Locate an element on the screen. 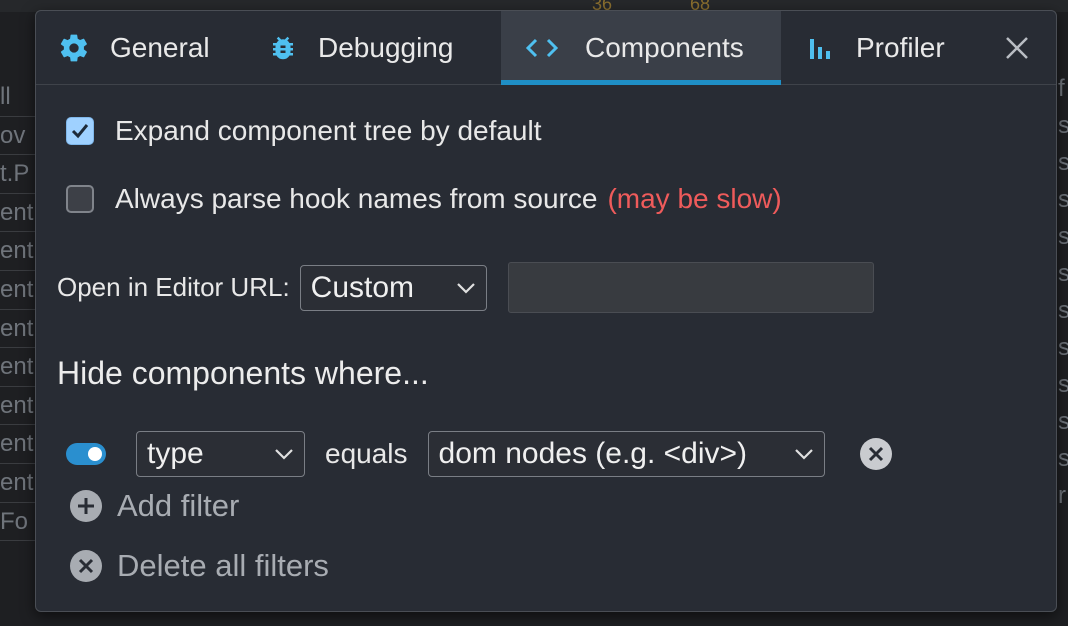 The width and height of the screenshot is (1068, 626). editor-preset-select: Custom is located at coordinates (393, 287).